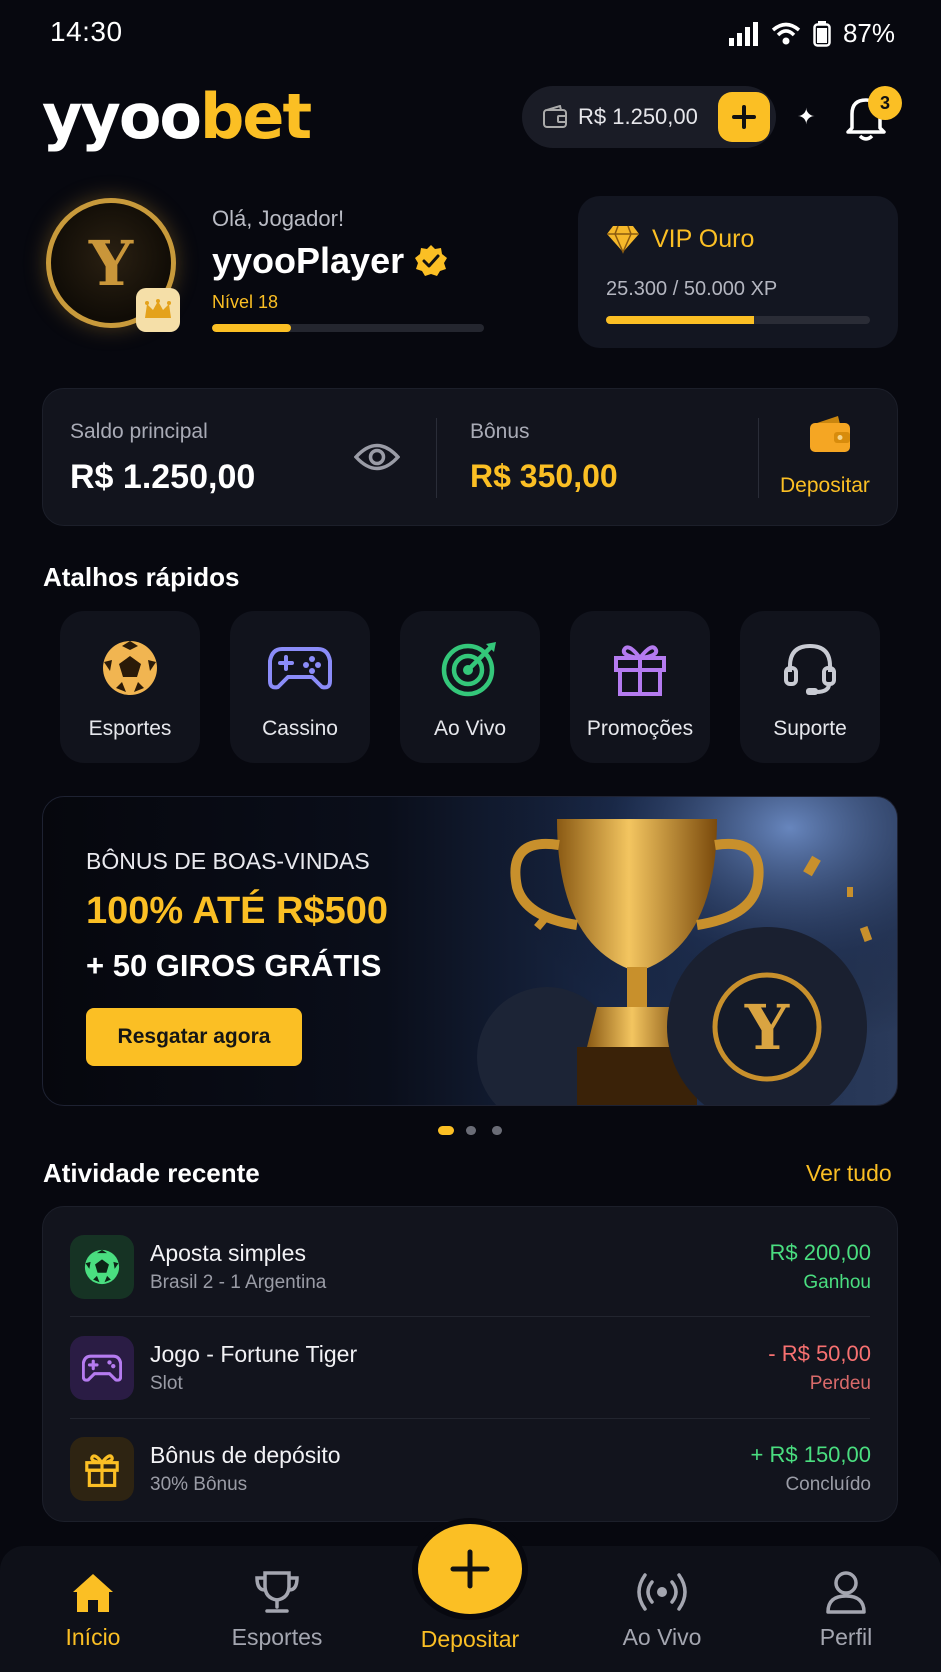 The image size is (941, 1672). Describe the element at coordinates (544, 476) in the screenshot. I see `bonus-balance-value: R$ 350,00` at that location.